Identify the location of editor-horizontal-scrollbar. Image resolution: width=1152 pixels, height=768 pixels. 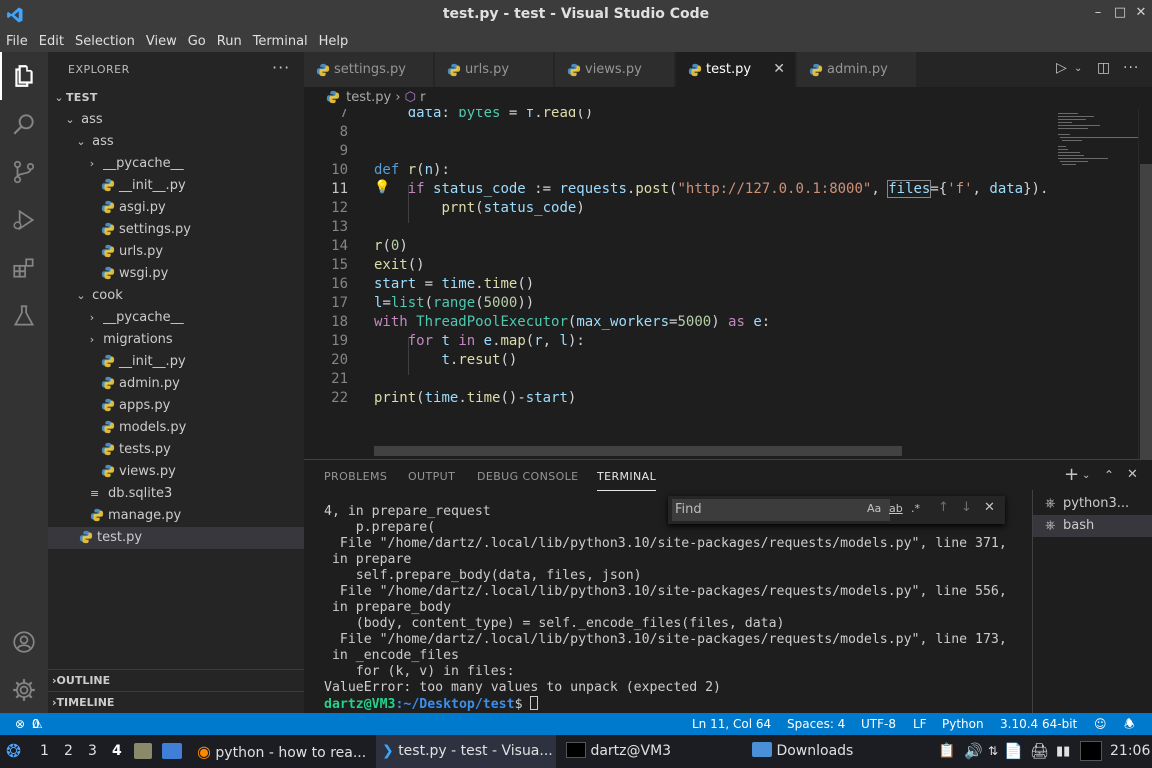
(638, 451).